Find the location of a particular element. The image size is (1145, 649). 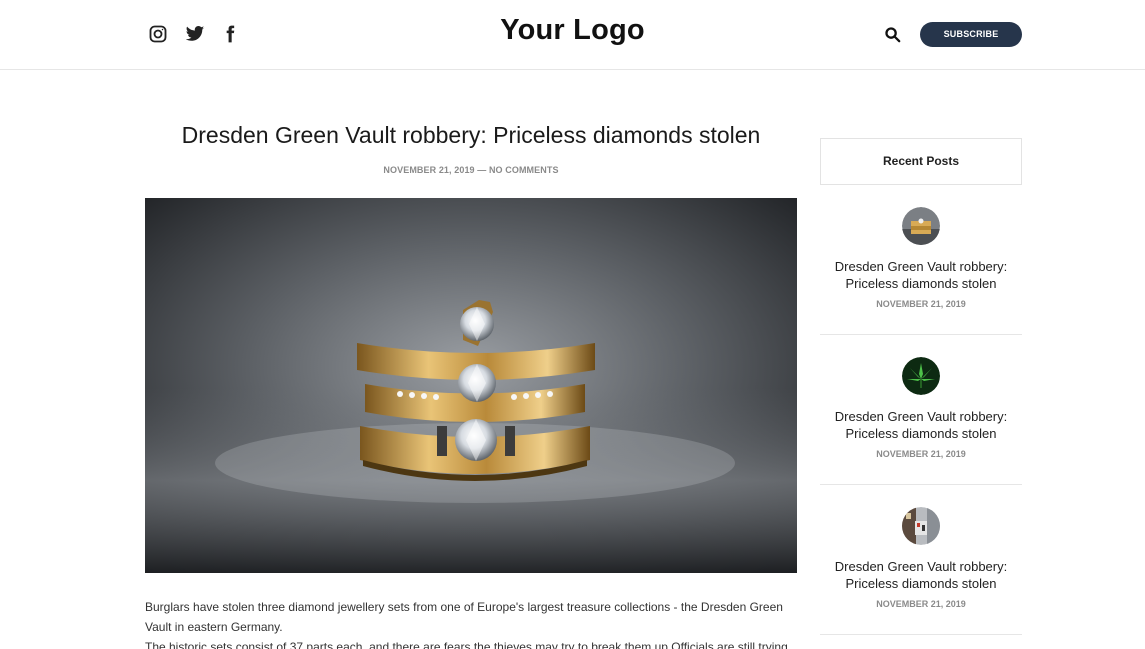

site-header: Your Logo SUBSCRIBE is located at coordinates (572, 35).